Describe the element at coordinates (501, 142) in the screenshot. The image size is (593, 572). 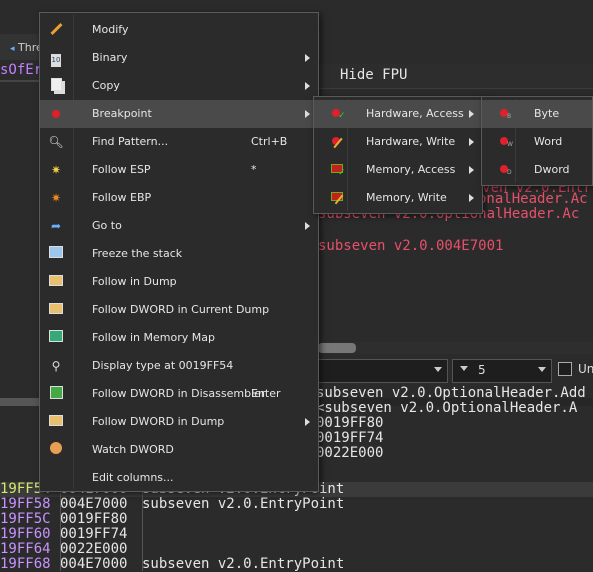
I see `breakpoint-word-icon: W` at that location.